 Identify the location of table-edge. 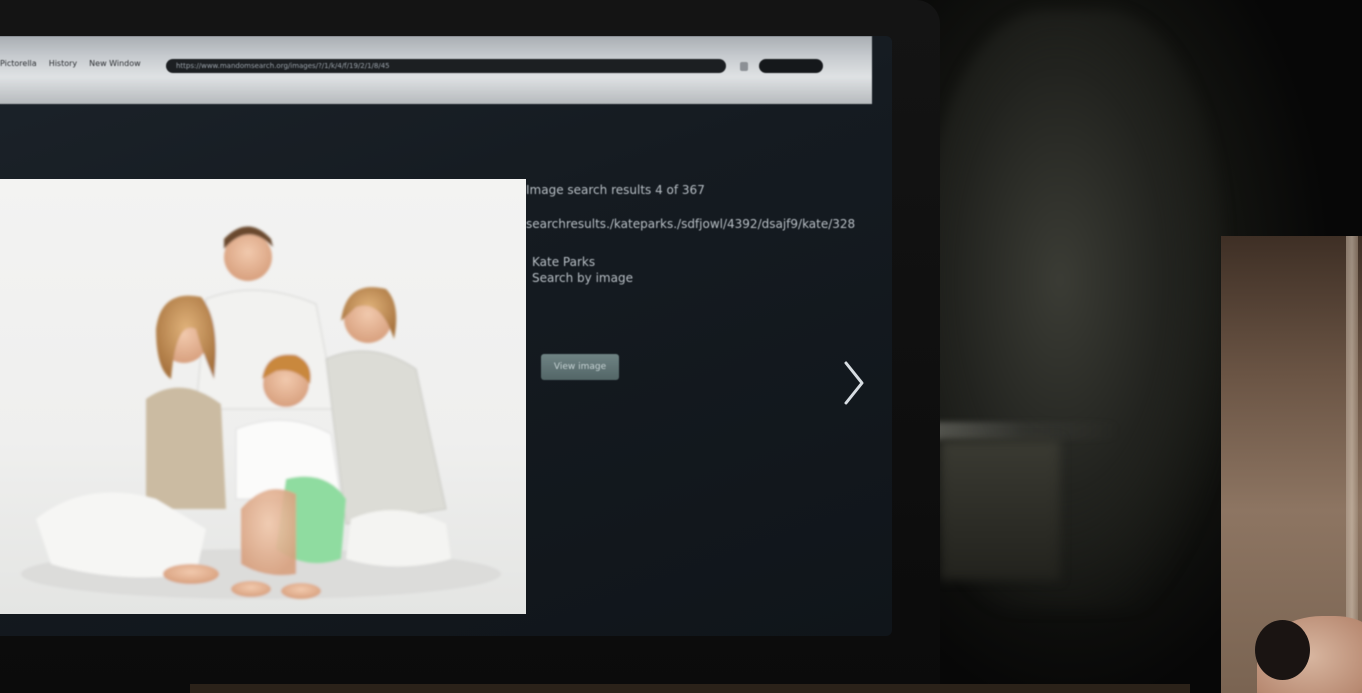
(690, 688).